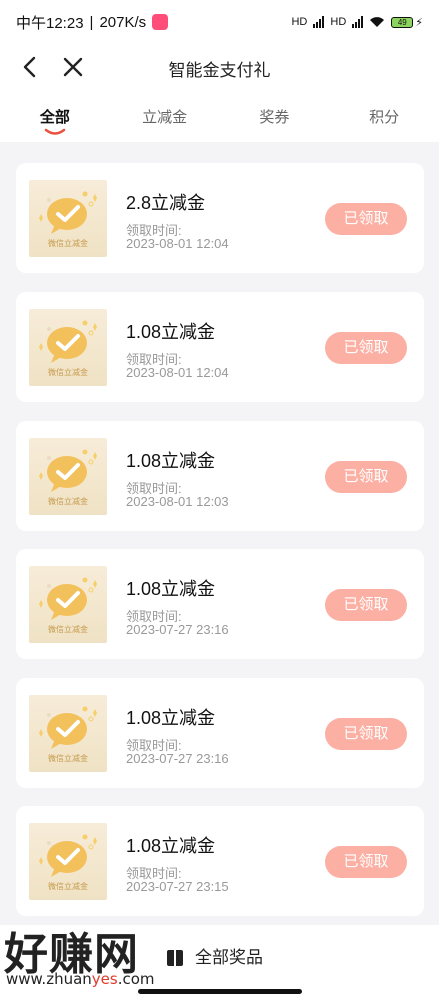 Image resolution: width=439 pixels, height=1000 pixels. I want to click on tab-points: 积分, so click(384, 116).